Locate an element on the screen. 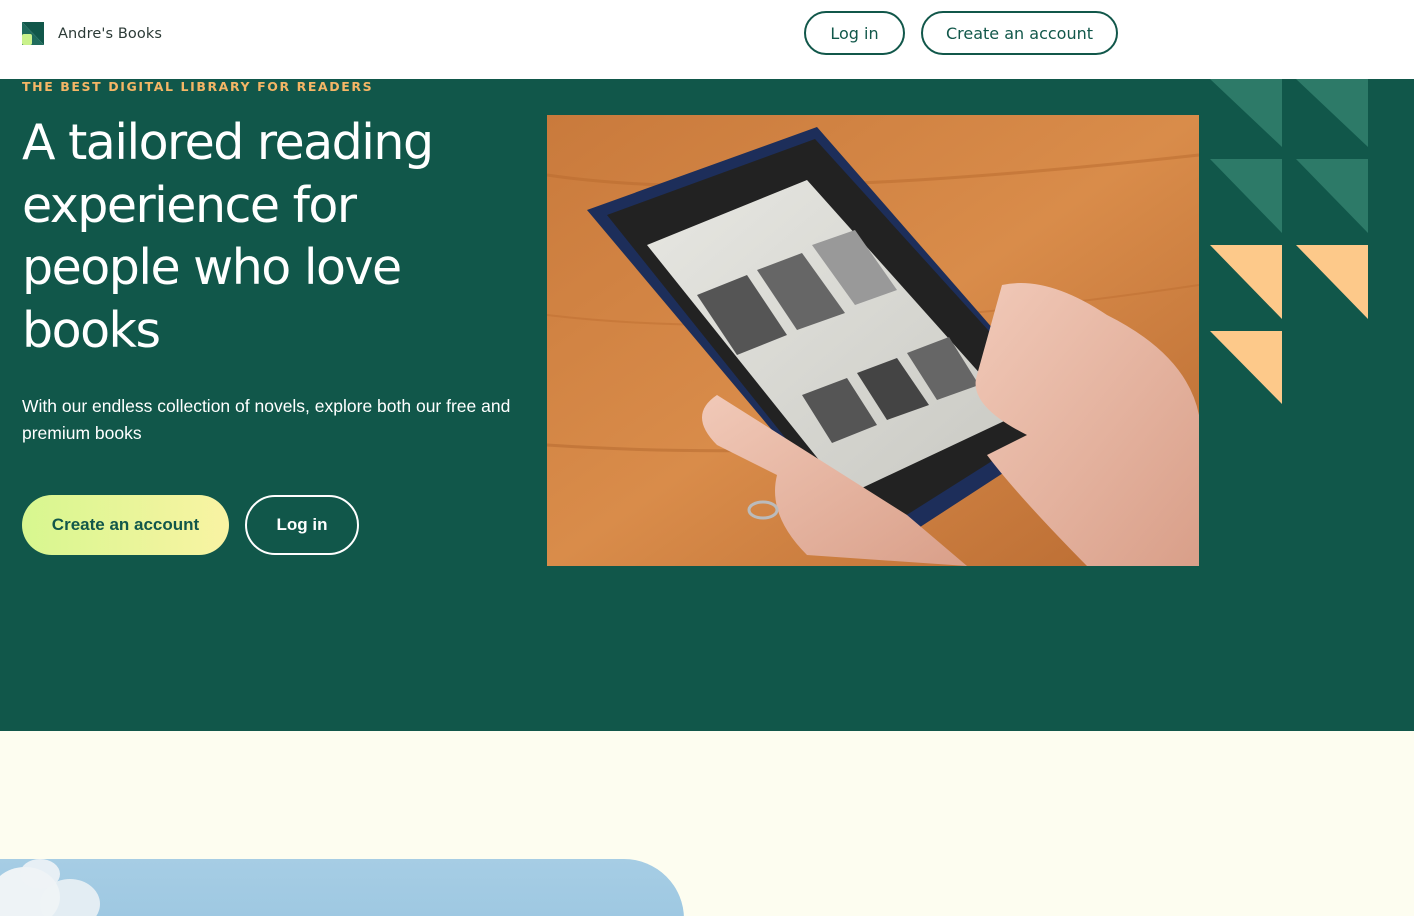 The width and height of the screenshot is (1414, 916). triangle-logo-icon is located at coordinates (33, 33).